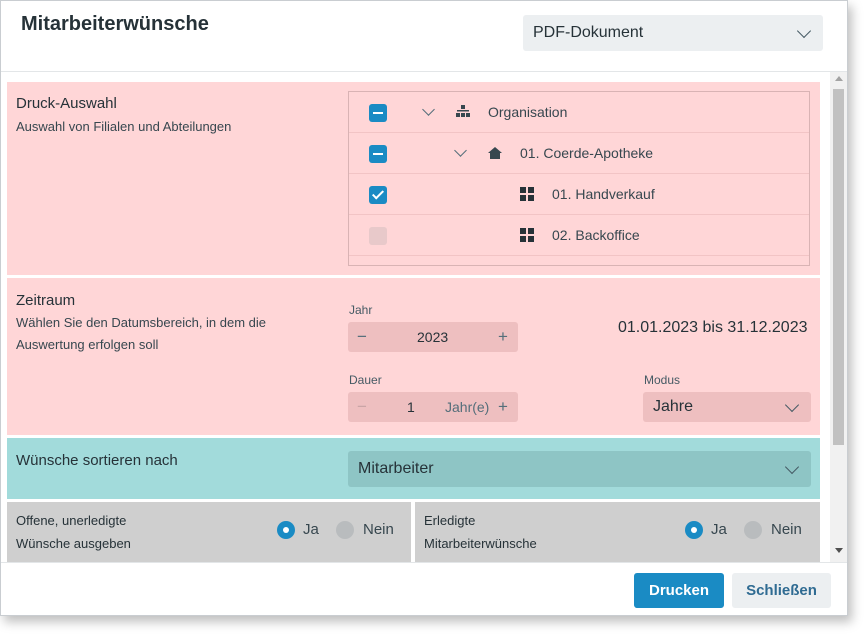  Describe the element at coordinates (396, 468) in the screenshot. I see `sortierung-value: Mitarbeiter` at that location.